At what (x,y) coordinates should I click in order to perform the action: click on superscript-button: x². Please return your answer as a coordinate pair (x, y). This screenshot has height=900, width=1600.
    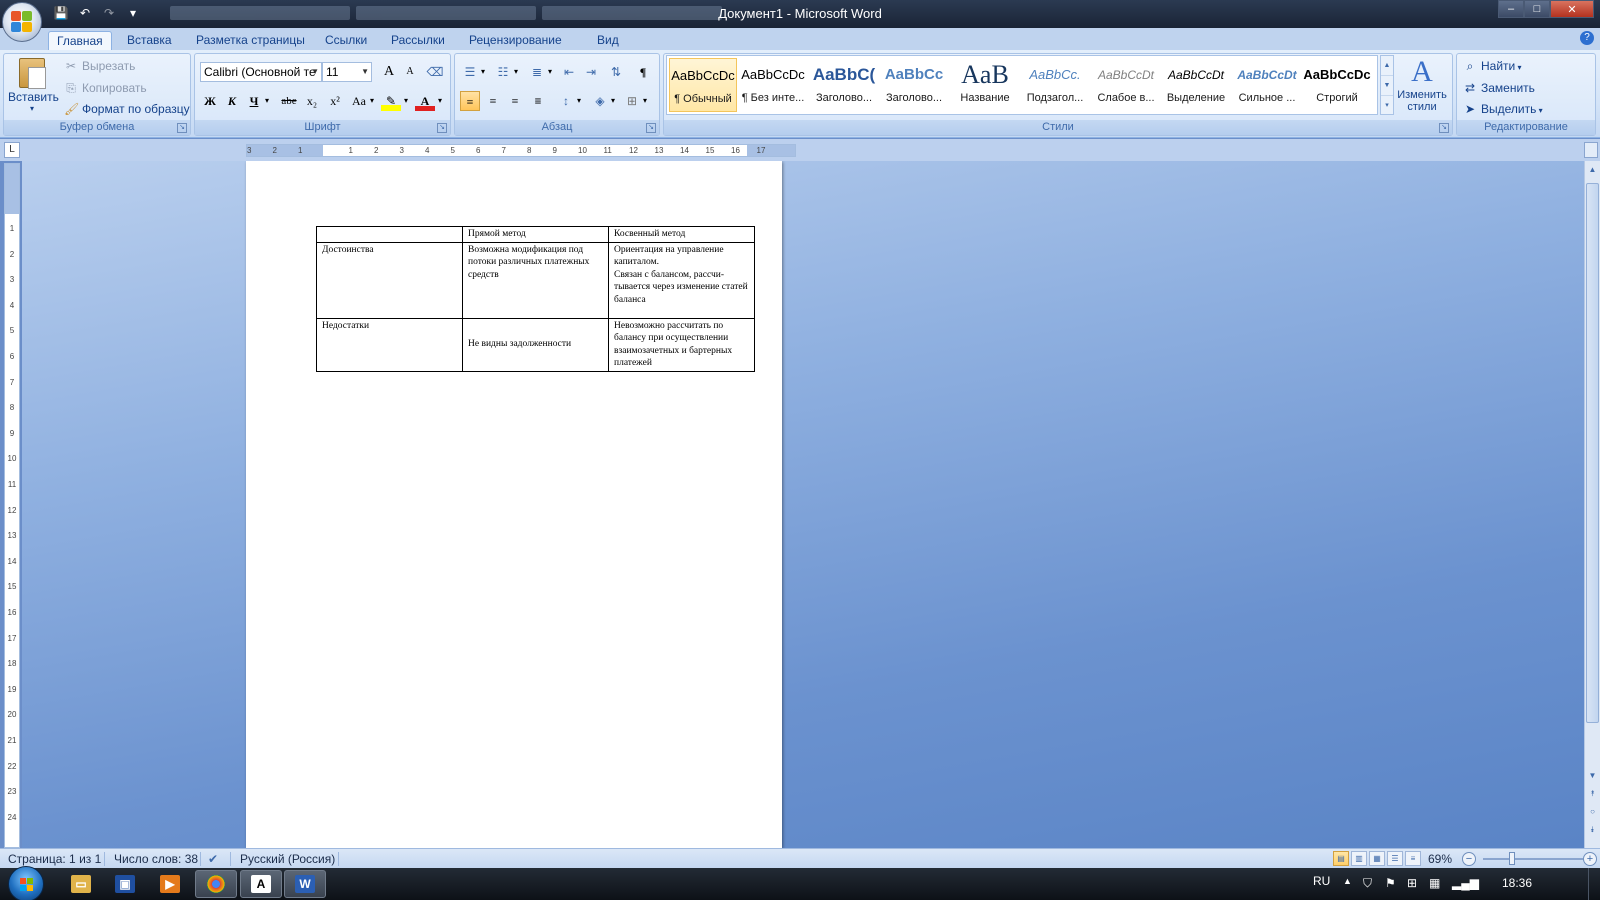
    Looking at the image, I should click on (335, 101).